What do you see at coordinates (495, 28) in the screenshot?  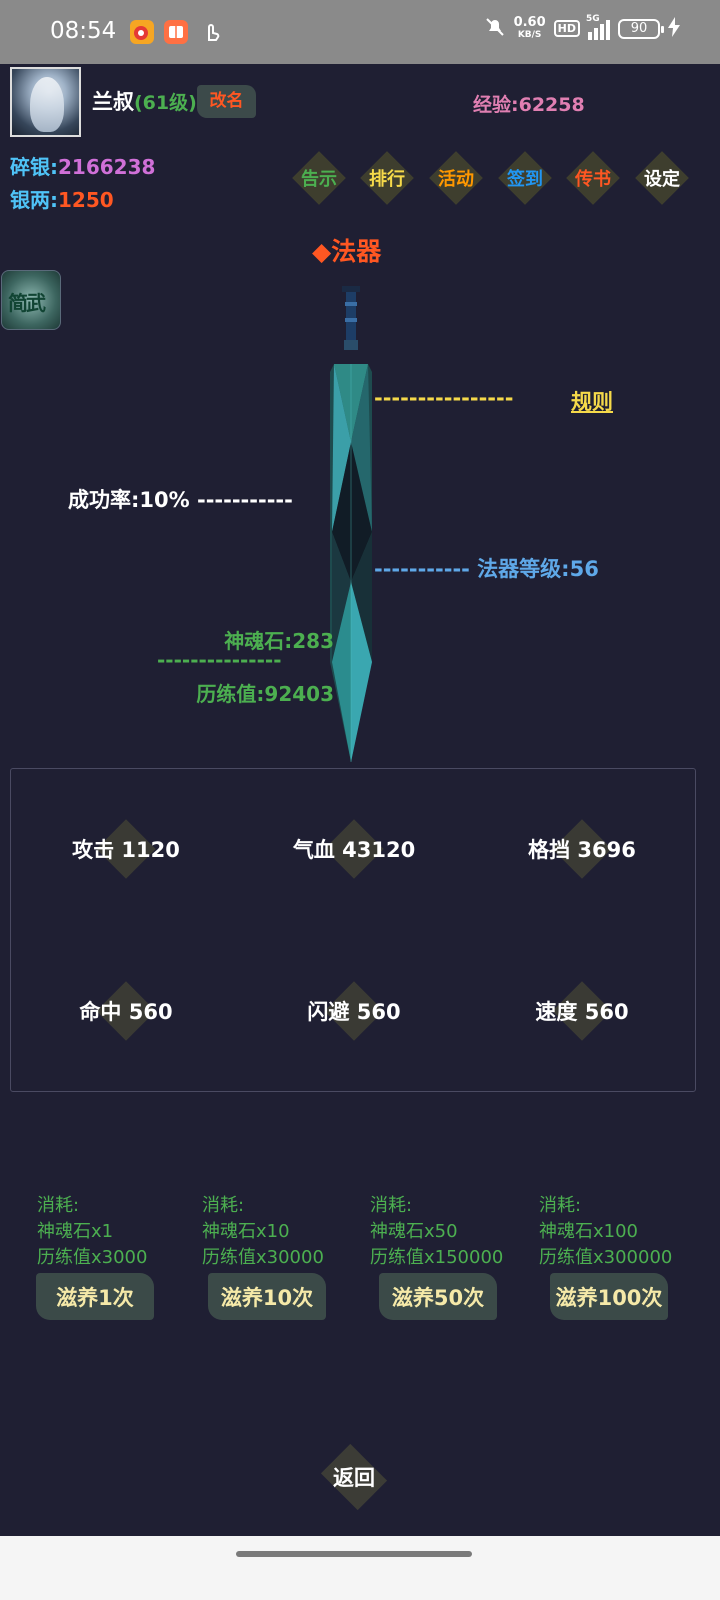 I see `mute-icon` at bounding box center [495, 28].